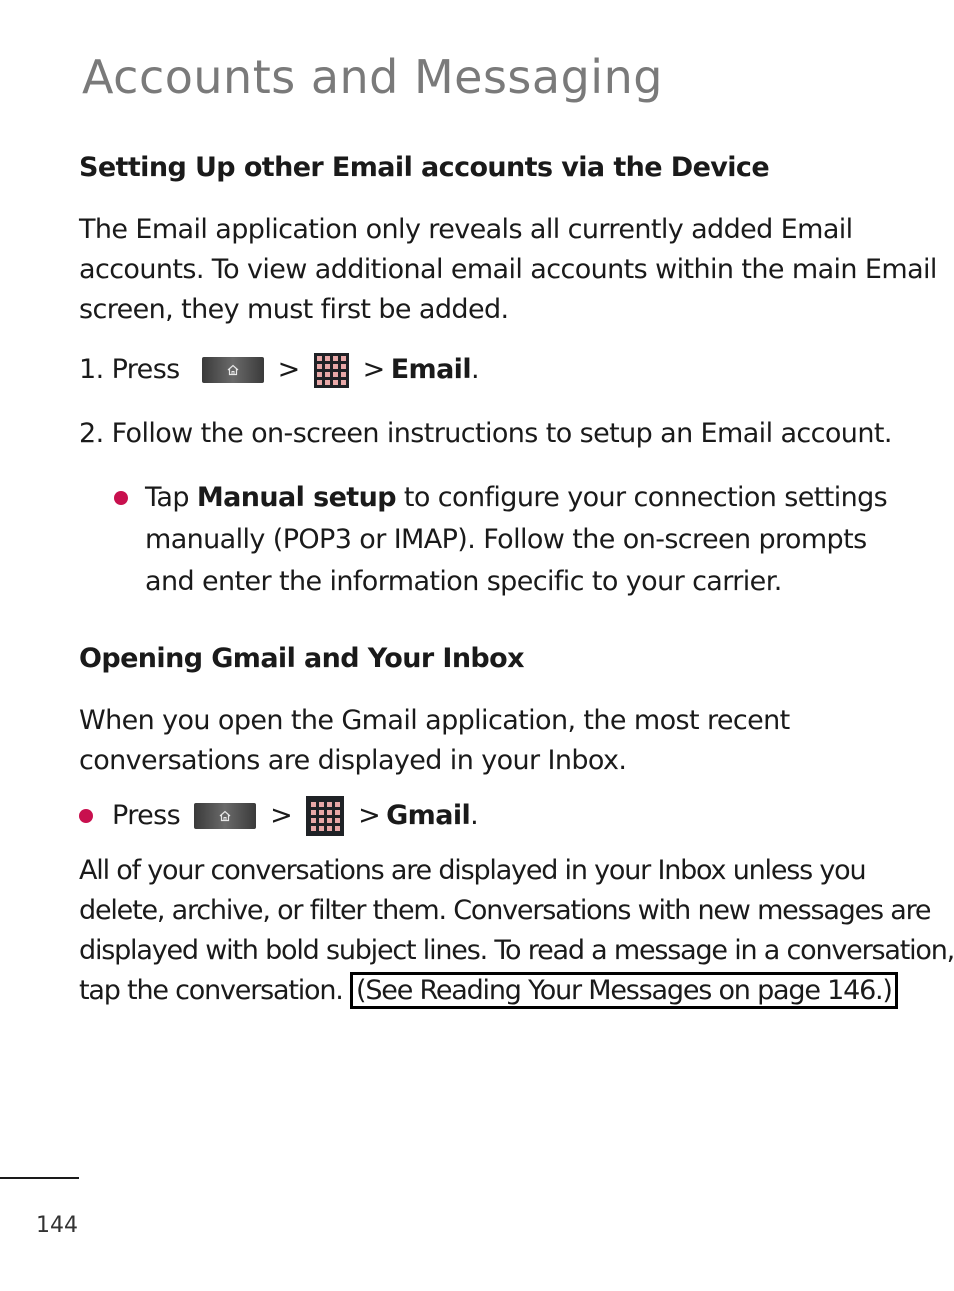  What do you see at coordinates (302, 658) in the screenshot?
I see `section-heading-gmail: Opening Gmail and Your Inbox` at bounding box center [302, 658].